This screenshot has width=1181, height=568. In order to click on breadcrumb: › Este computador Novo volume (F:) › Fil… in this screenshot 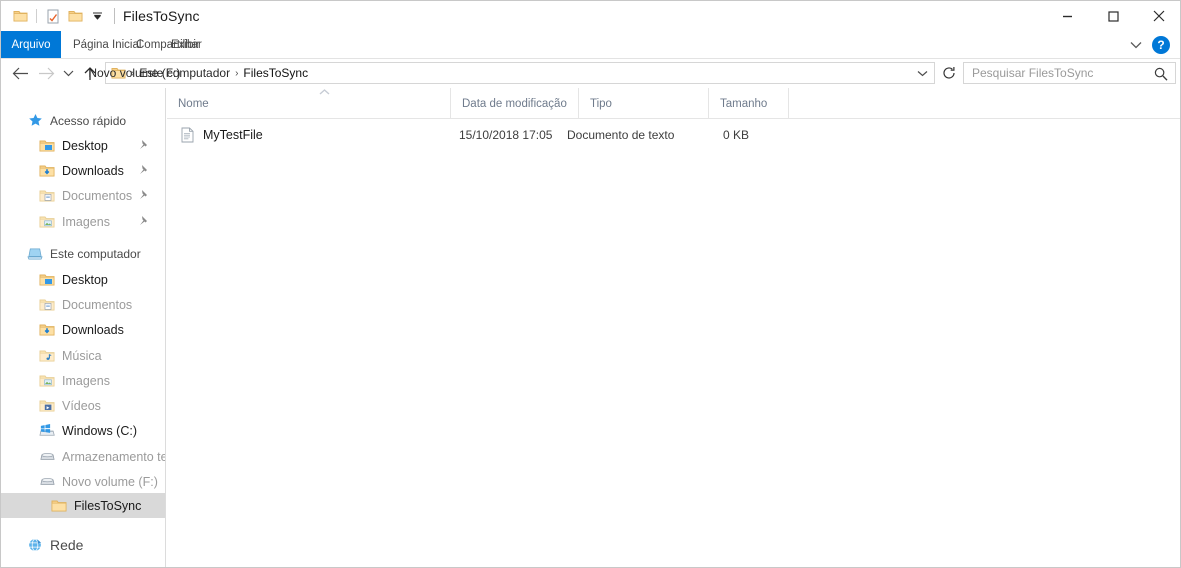, I will do `click(511, 73)`.